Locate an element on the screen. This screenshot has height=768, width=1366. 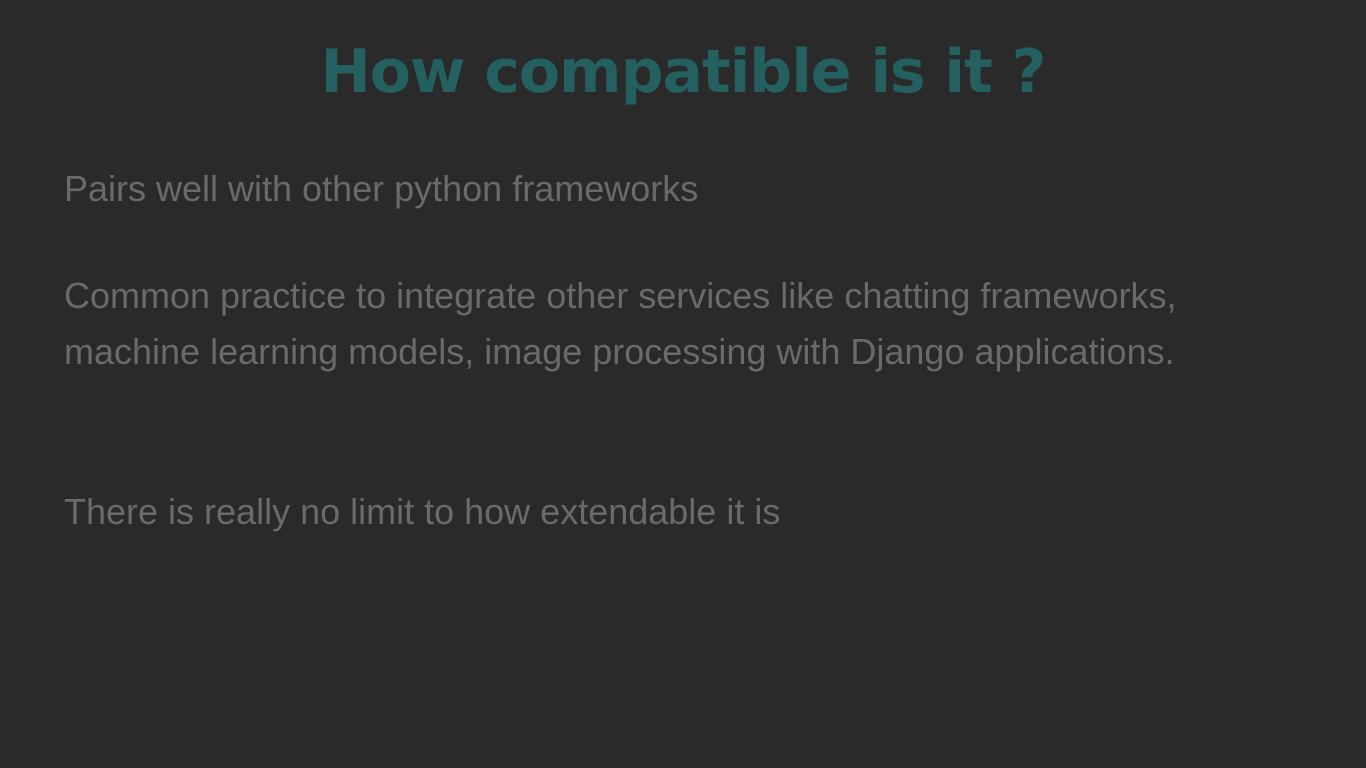
slide-title: How compatible is it ? is located at coordinates (683, 72).